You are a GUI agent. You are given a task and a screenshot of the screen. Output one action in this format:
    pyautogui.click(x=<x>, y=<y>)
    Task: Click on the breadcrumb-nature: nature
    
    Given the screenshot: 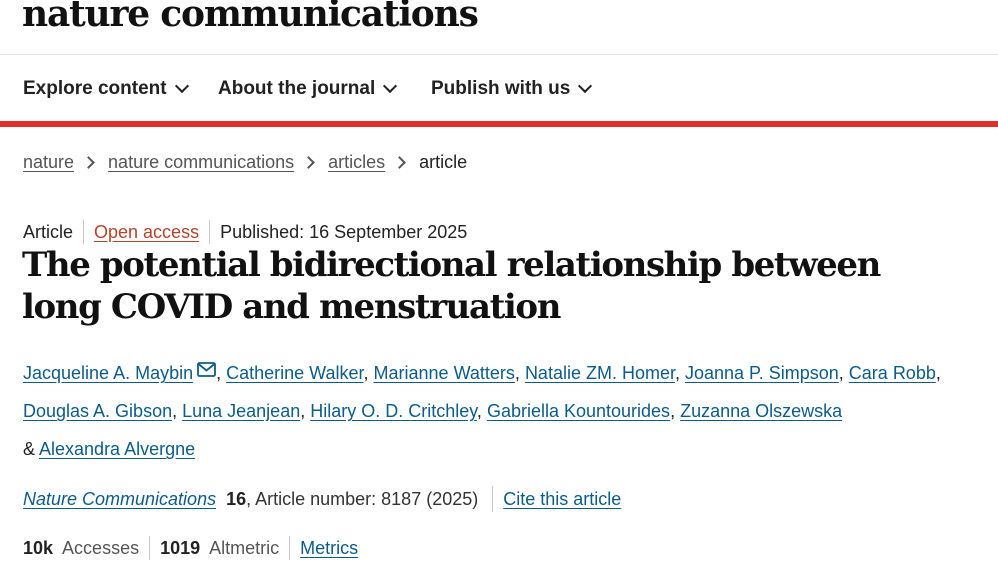 What is the action you would take?
    pyautogui.click(x=48, y=162)
    